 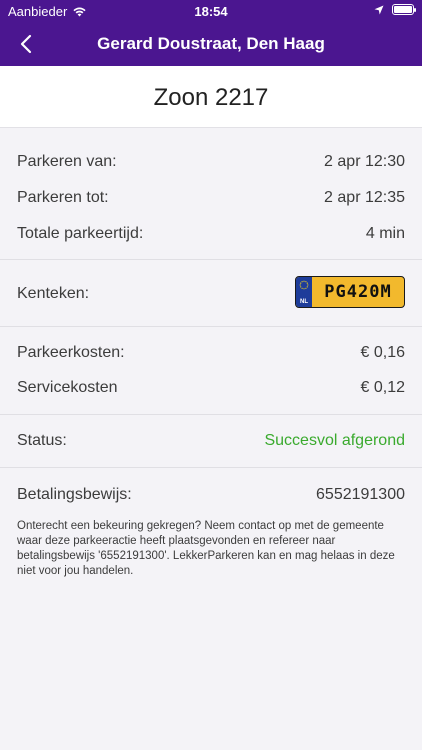 I want to click on parking-cost-value: € 0,16, so click(x=382, y=352).